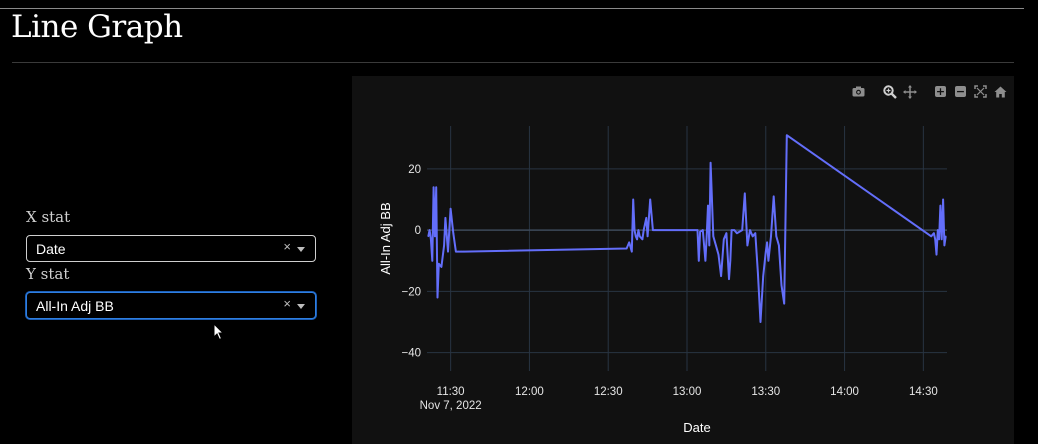  Describe the element at coordinates (765, 392) in the screenshot. I see `x-tick-label: 13:30` at that location.